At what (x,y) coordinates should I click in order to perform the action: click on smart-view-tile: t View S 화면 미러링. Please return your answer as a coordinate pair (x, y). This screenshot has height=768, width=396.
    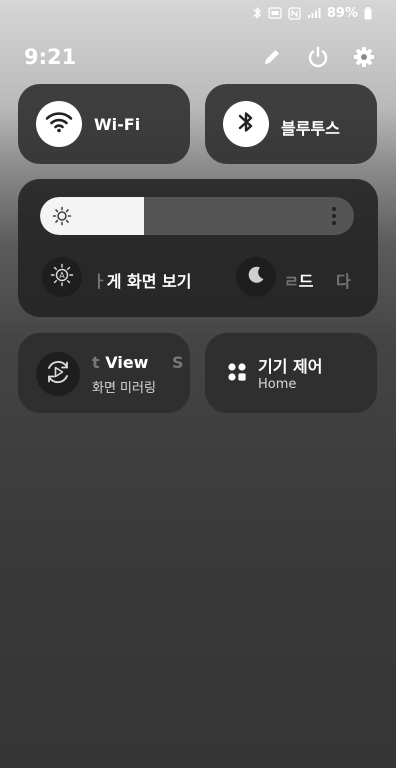
    Looking at the image, I should click on (104, 373).